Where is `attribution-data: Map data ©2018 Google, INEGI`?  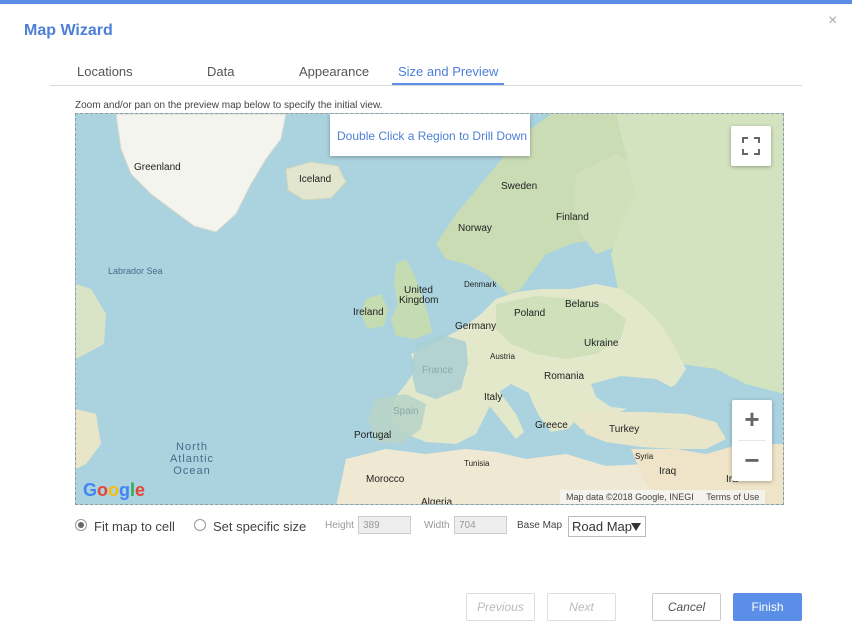
attribution-data: Map data ©2018 Google, INEGI is located at coordinates (630, 497).